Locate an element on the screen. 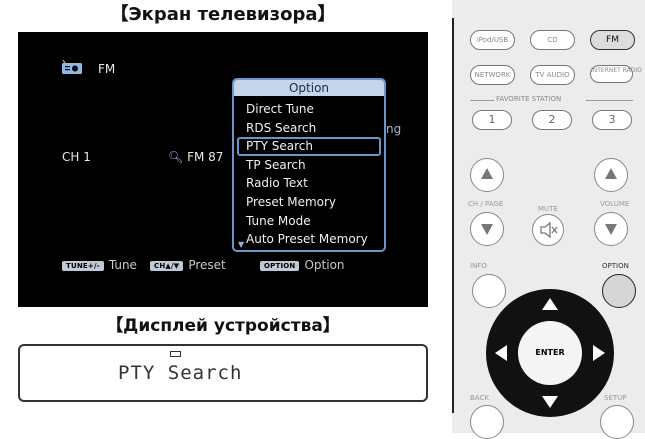 Image resolution: width=645 pixels, height=439 pixels. enter-button: ENTER is located at coordinates (550, 353).